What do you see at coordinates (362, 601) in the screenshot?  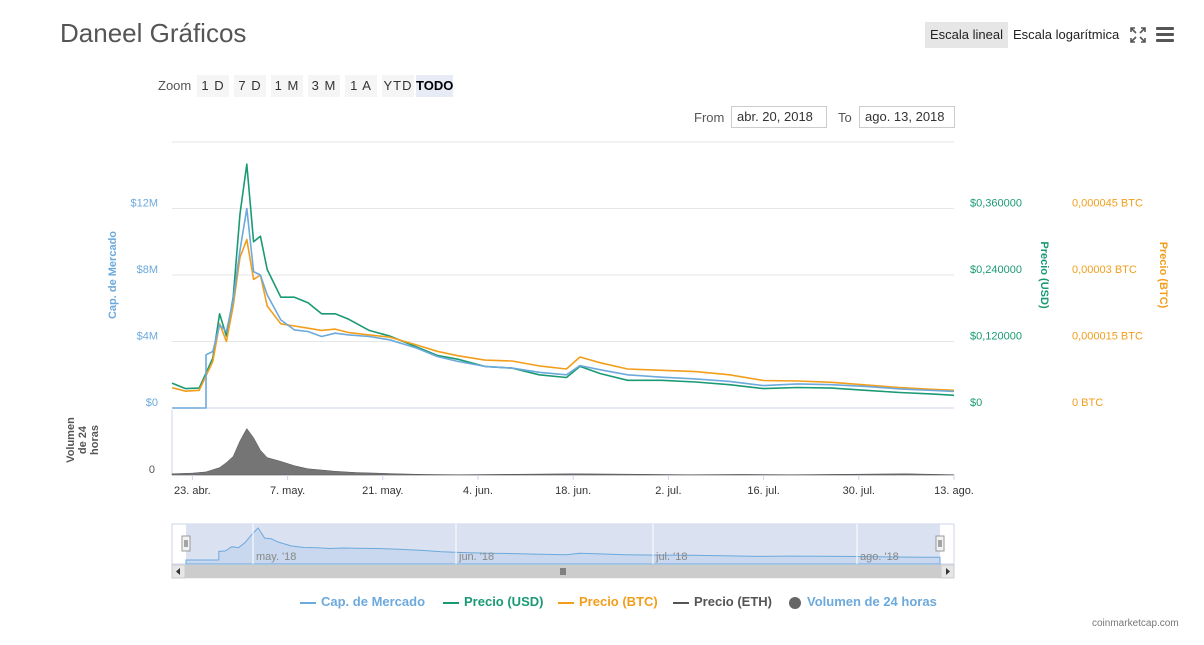 I see `legend-market-cap: Cap. de Mercado` at bounding box center [362, 601].